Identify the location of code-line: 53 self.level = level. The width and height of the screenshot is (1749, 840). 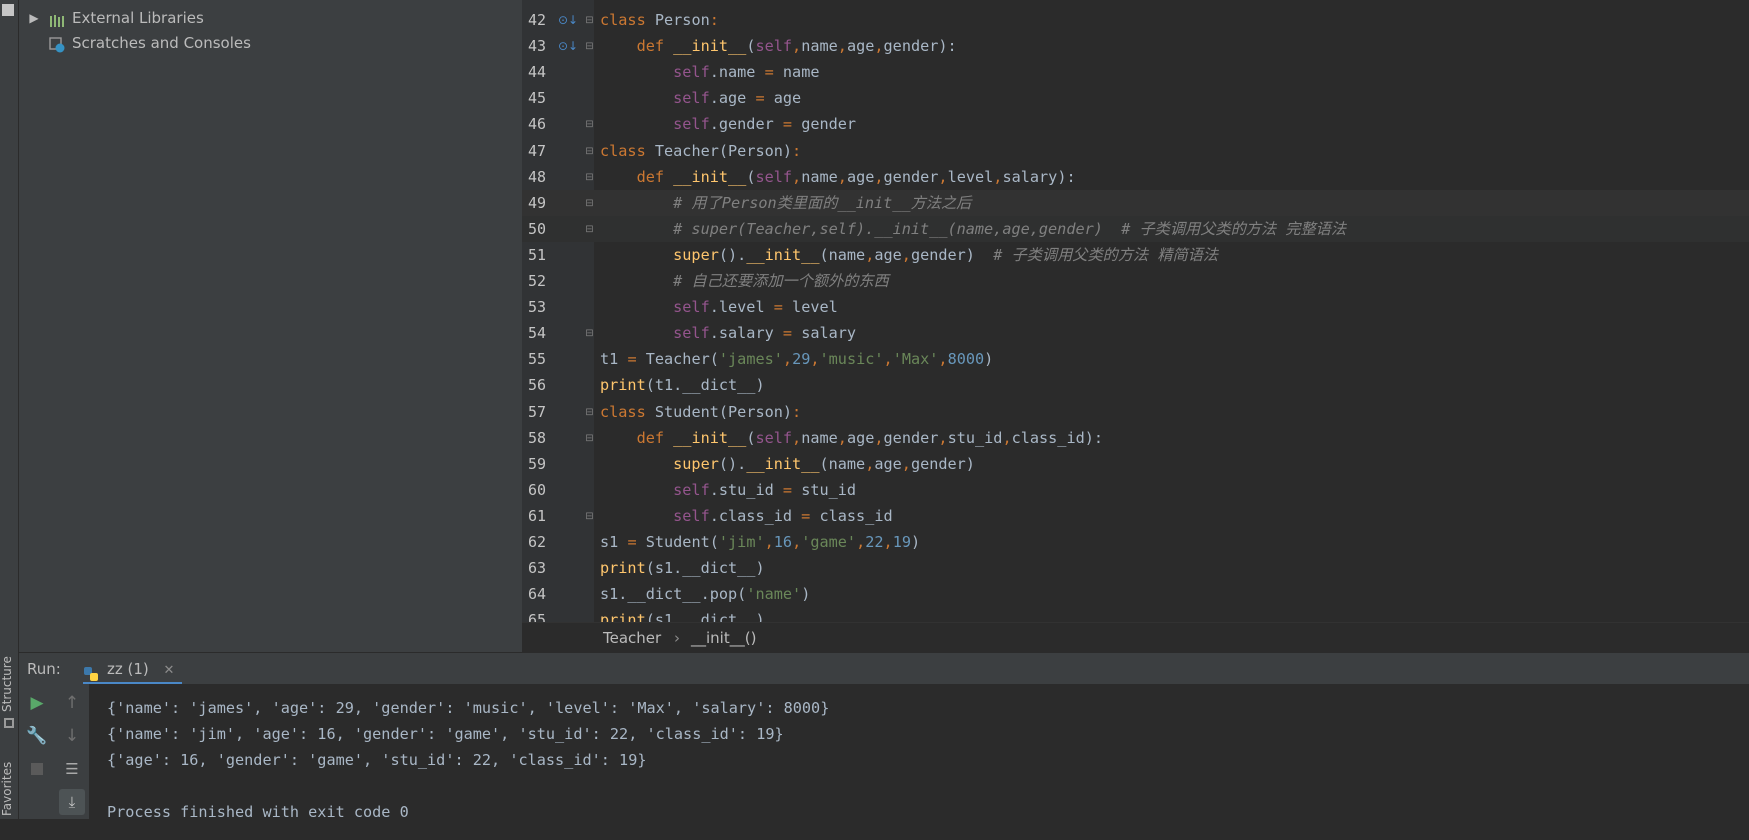
(1135, 307).